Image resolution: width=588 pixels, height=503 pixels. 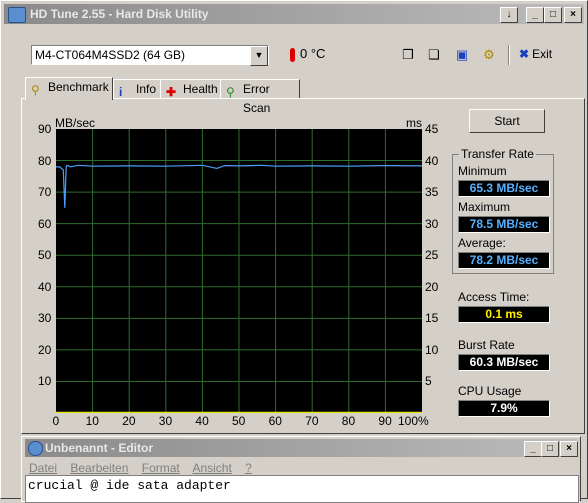 What do you see at coordinates (482, 171) in the screenshot?
I see `minimum-label: Minimum` at bounding box center [482, 171].